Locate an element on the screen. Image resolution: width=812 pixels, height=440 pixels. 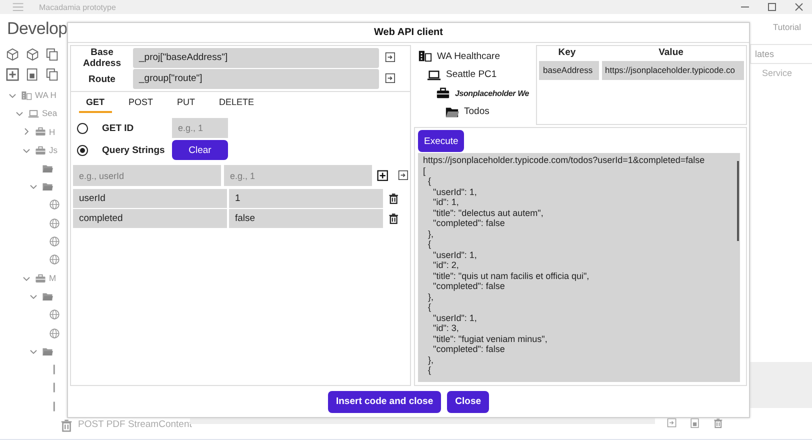
execute-button: Execute is located at coordinates (441, 141).